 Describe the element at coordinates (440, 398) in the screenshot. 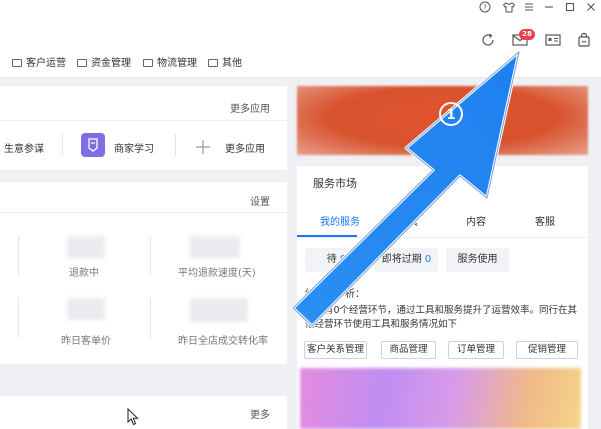

I see `promo-card` at that location.